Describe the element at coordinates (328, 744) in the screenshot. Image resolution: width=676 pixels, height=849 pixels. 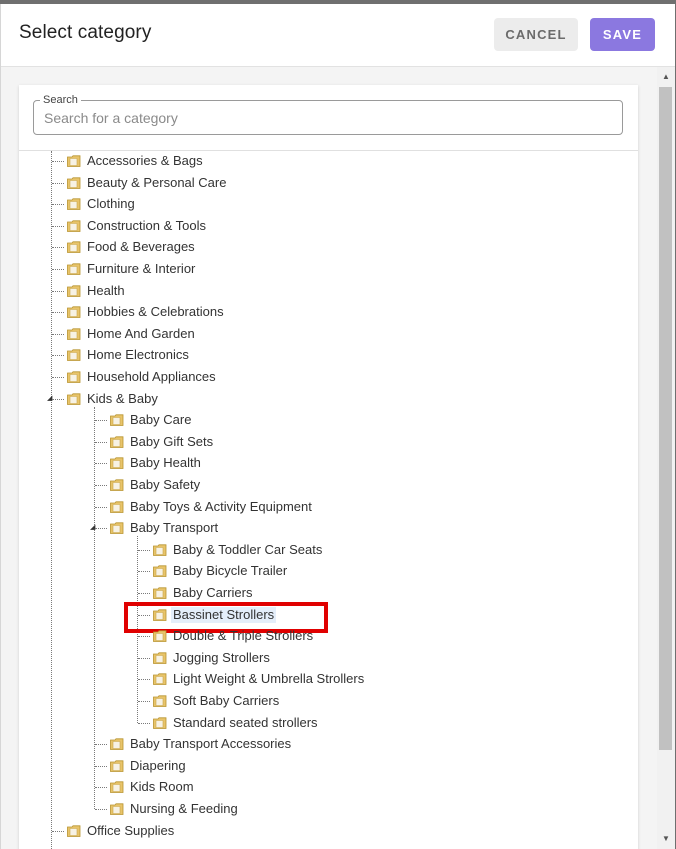
I see `tree-node-baby-transport-accessories: Baby Transport Accessories` at that location.